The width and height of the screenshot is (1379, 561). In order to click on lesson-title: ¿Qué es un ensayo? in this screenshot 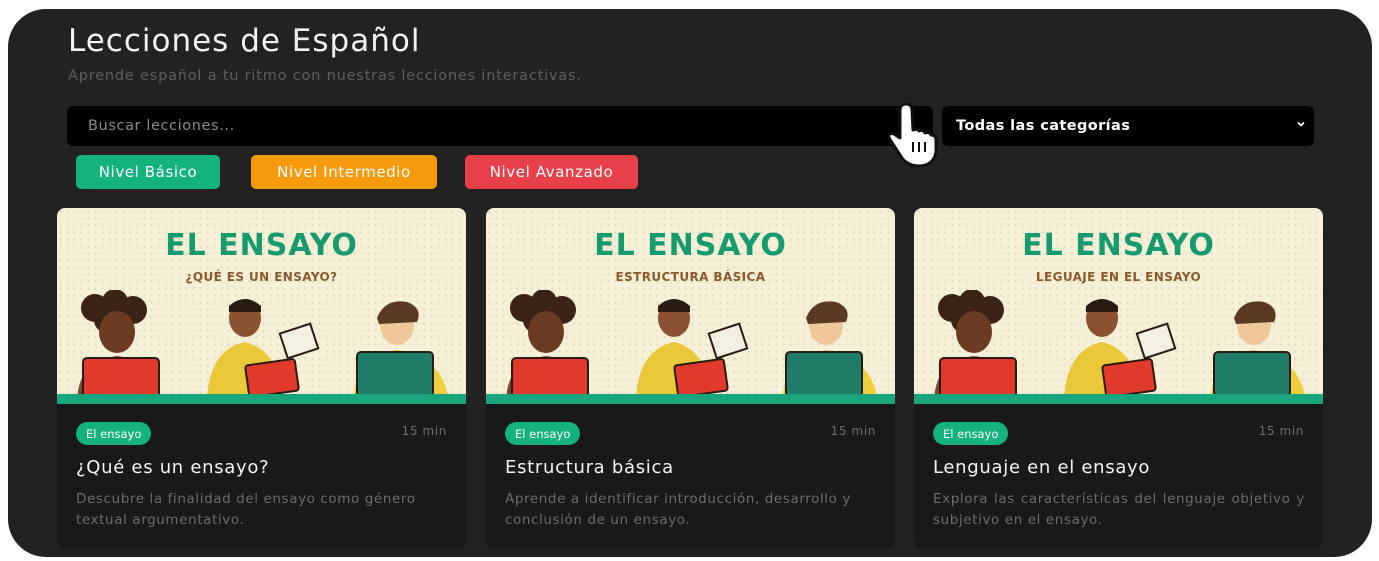, I will do `click(173, 467)`.